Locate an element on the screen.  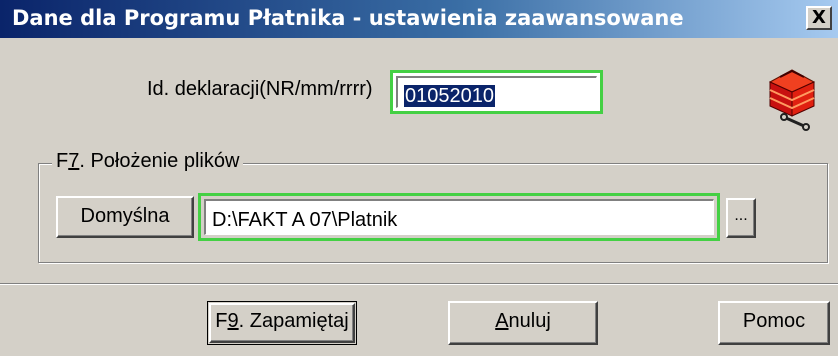
file-location-group-label: F7. Położenie plików is located at coordinates (148, 161).